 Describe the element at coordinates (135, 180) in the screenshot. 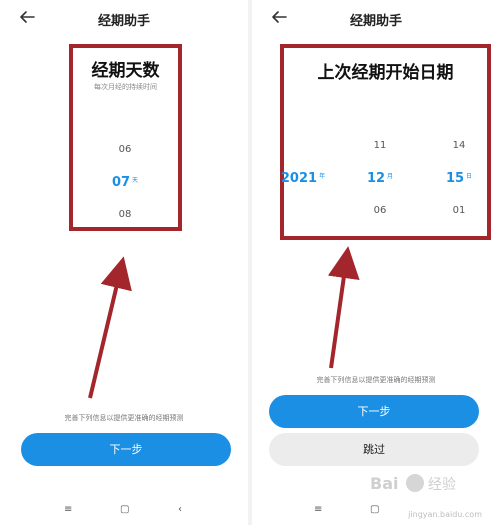

I see `days-unit: 天` at that location.